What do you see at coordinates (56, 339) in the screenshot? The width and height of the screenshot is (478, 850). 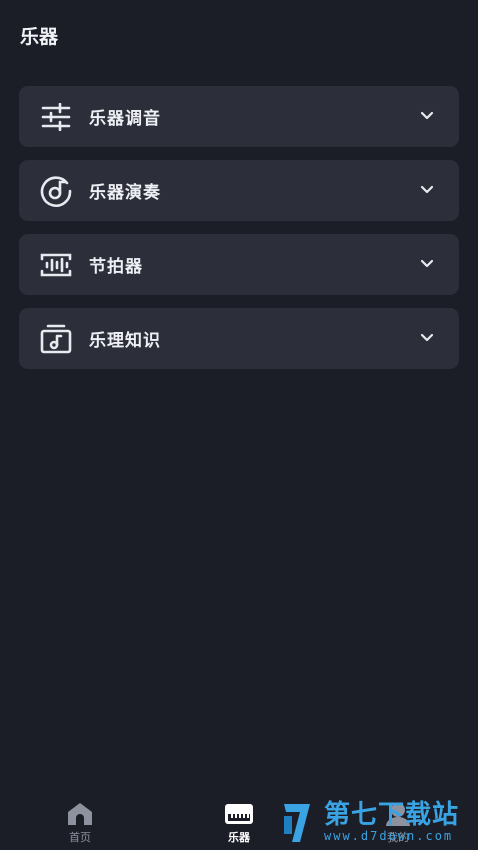 I see `music-book-icon` at bounding box center [56, 339].